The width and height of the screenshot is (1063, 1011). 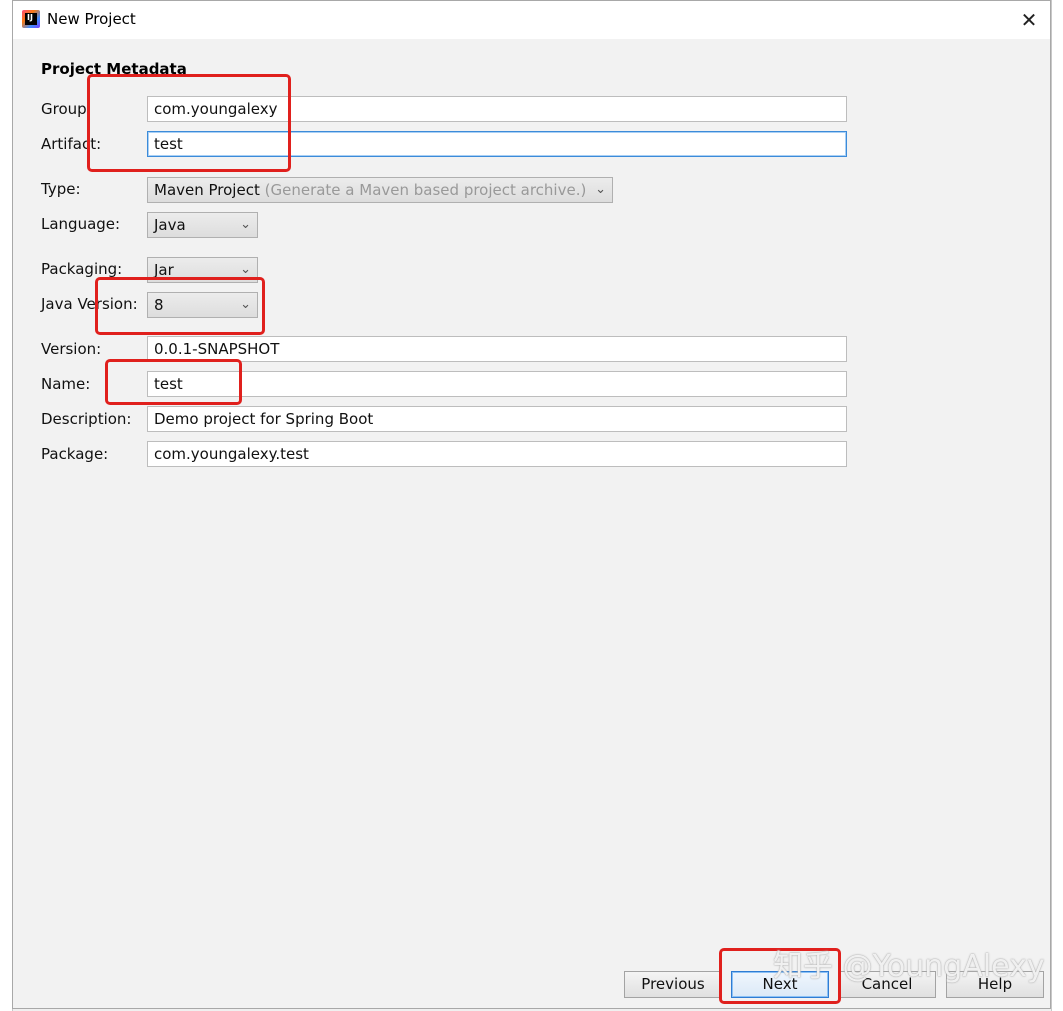 What do you see at coordinates (1057, 505) in the screenshot?
I see `background-window-right` at bounding box center [1057, 505].